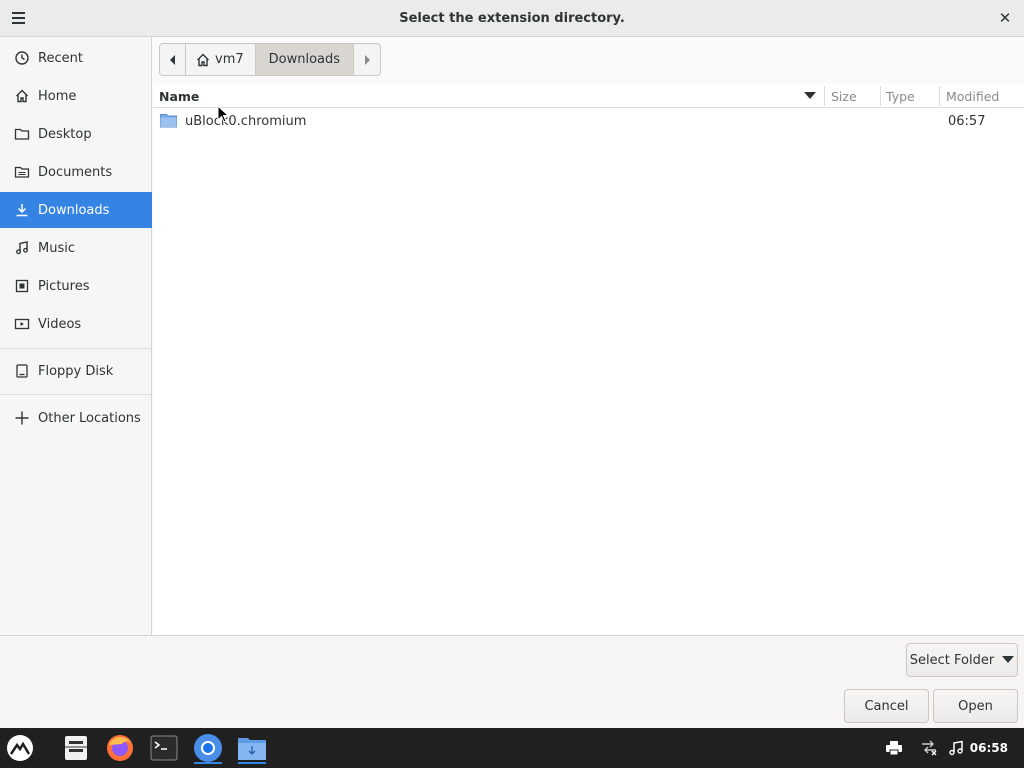 Image resolution: width=1024 pixels, height=768 pixels. Describe the element at coordinates (512, 681) in the screenshot. I see `dialog-action-area: Select Folder Cancel Open` at that location.